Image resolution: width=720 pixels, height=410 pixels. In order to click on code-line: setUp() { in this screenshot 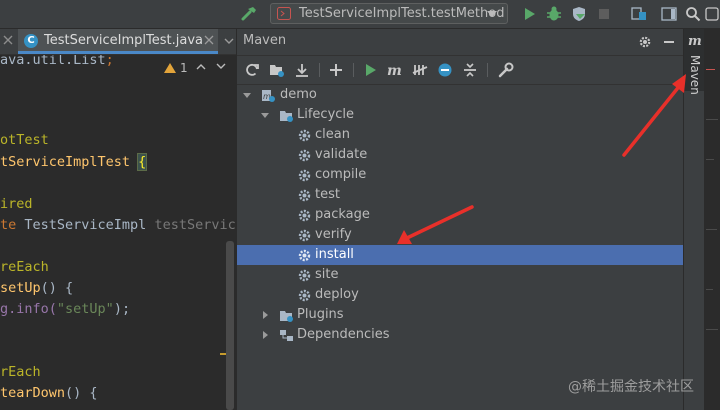, I will do `click(37, 288)`.